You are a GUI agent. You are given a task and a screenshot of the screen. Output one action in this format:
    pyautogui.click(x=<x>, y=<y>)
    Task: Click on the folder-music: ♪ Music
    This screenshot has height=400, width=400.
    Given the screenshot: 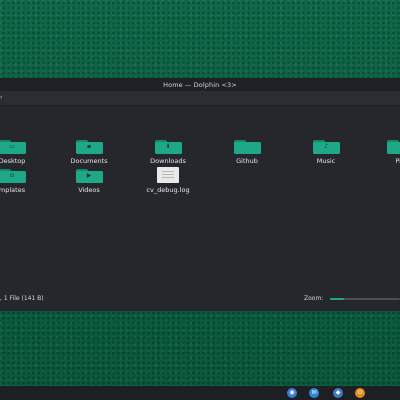 What is the action you would take?
    pyautogui.click(x=326, y=152)
    